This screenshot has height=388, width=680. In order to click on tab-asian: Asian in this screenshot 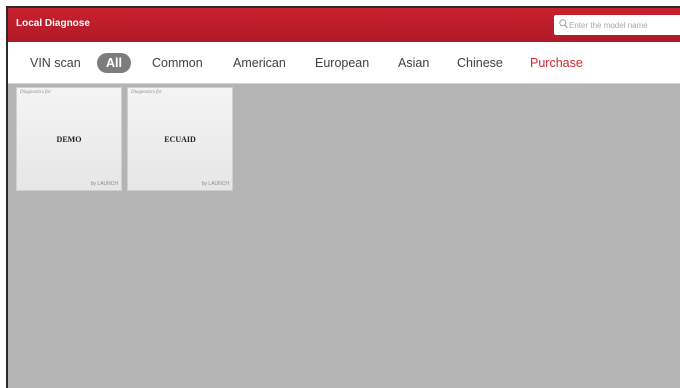, I will do `click(413, 63)`.